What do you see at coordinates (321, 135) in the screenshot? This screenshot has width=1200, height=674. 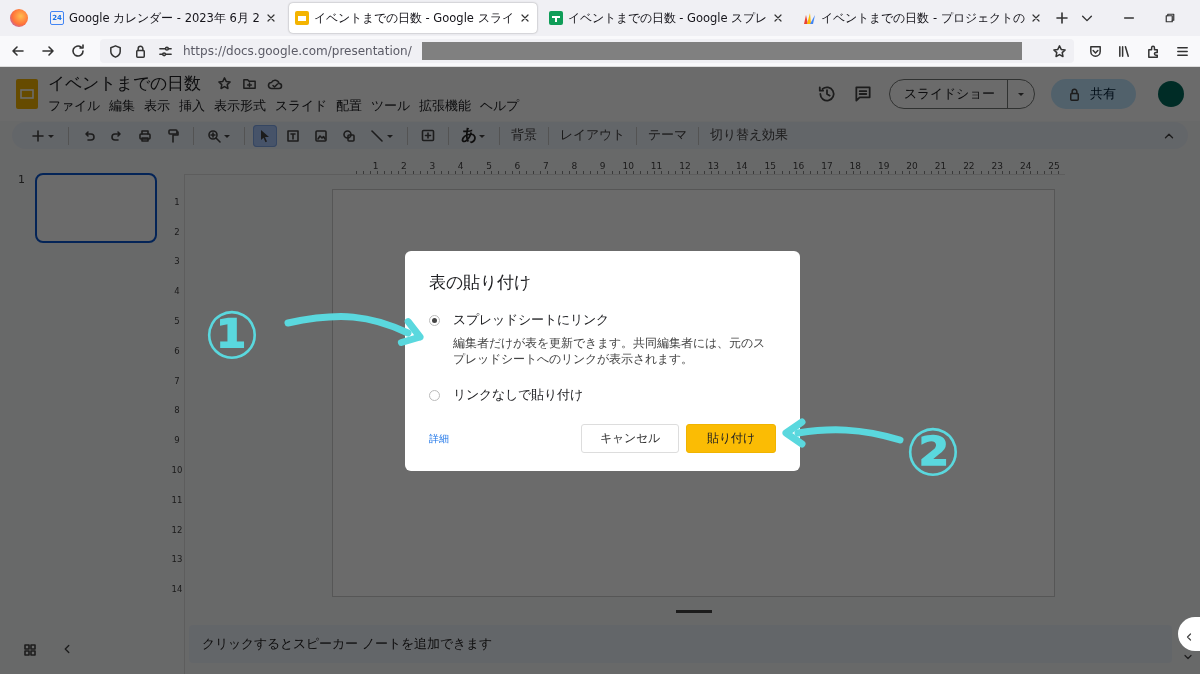 I see `image-icon` at bounding box center [321, 135].